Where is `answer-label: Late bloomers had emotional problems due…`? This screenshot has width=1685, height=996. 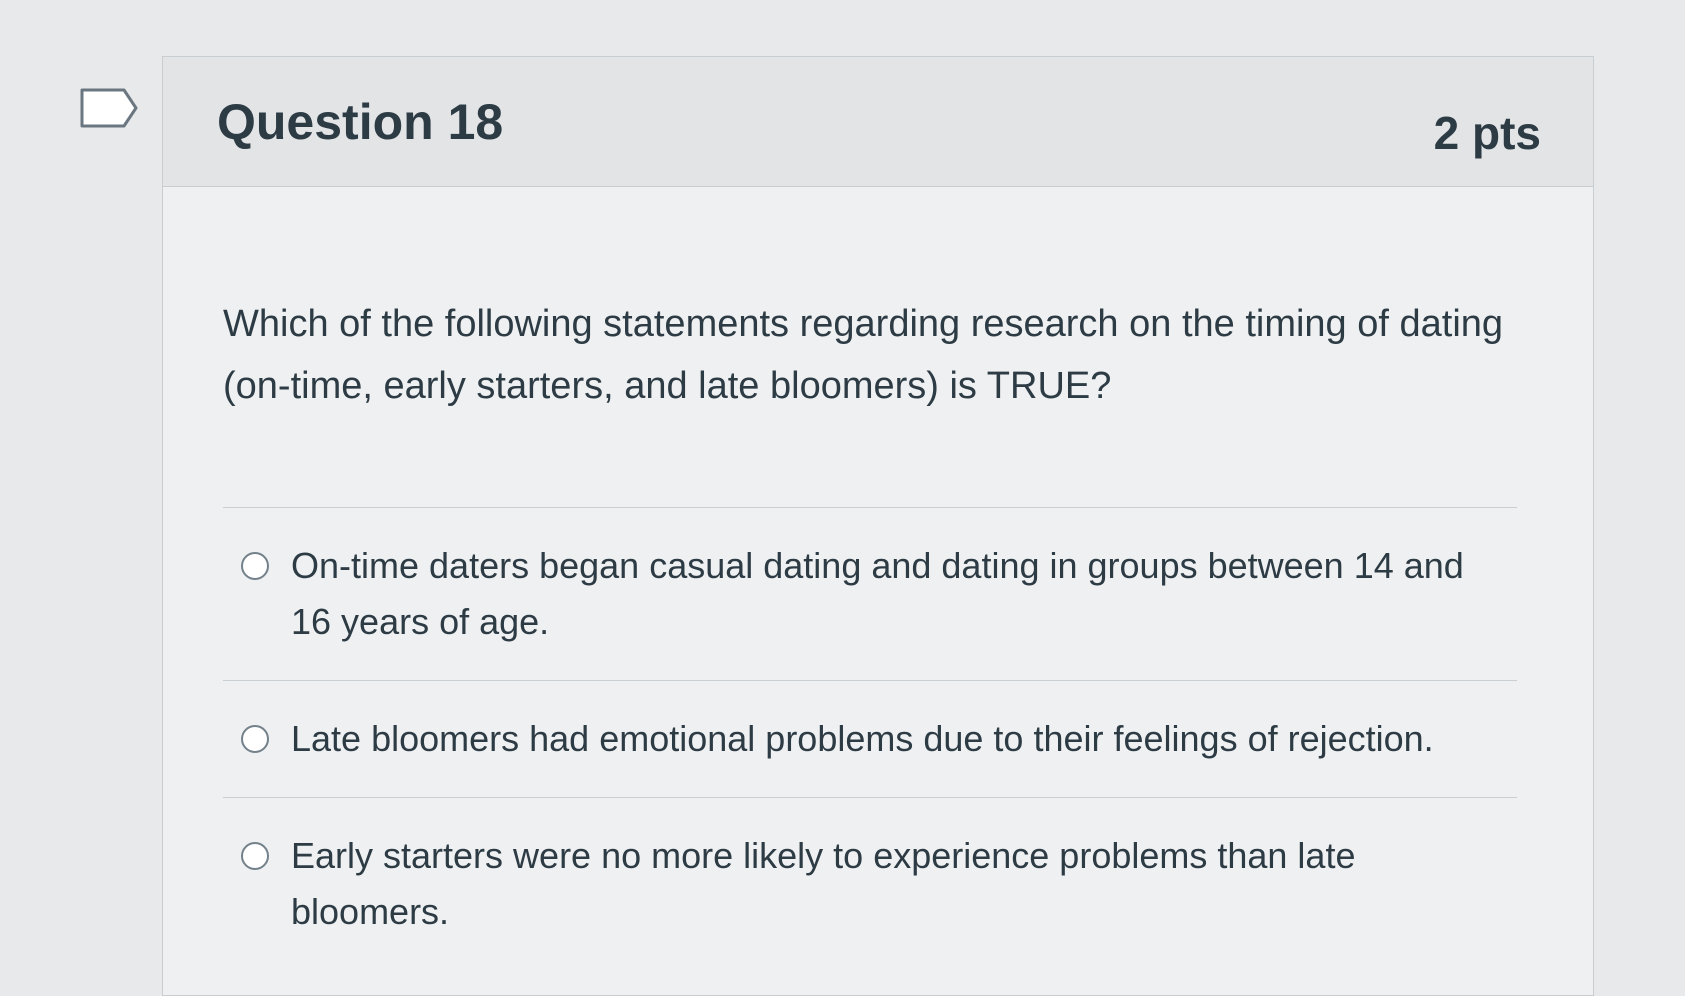
answer-label: Late bloomers had emotional problems due… is located at coordinates (891, 739).